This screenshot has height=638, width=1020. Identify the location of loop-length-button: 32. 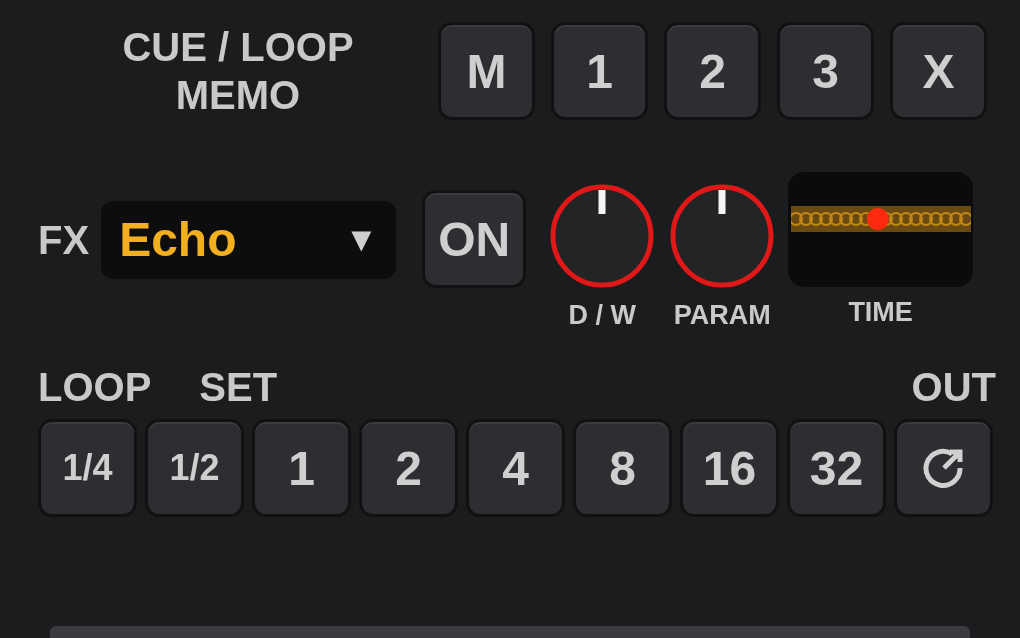
(836, 468).